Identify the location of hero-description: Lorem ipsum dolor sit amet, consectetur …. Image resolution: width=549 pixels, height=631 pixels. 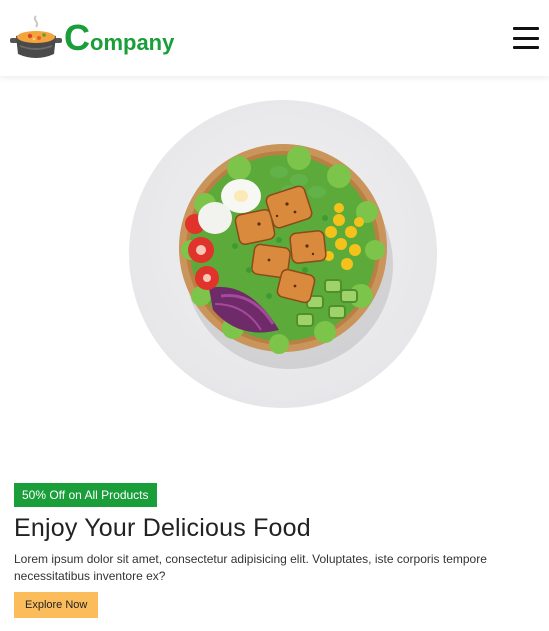
(250, 567).